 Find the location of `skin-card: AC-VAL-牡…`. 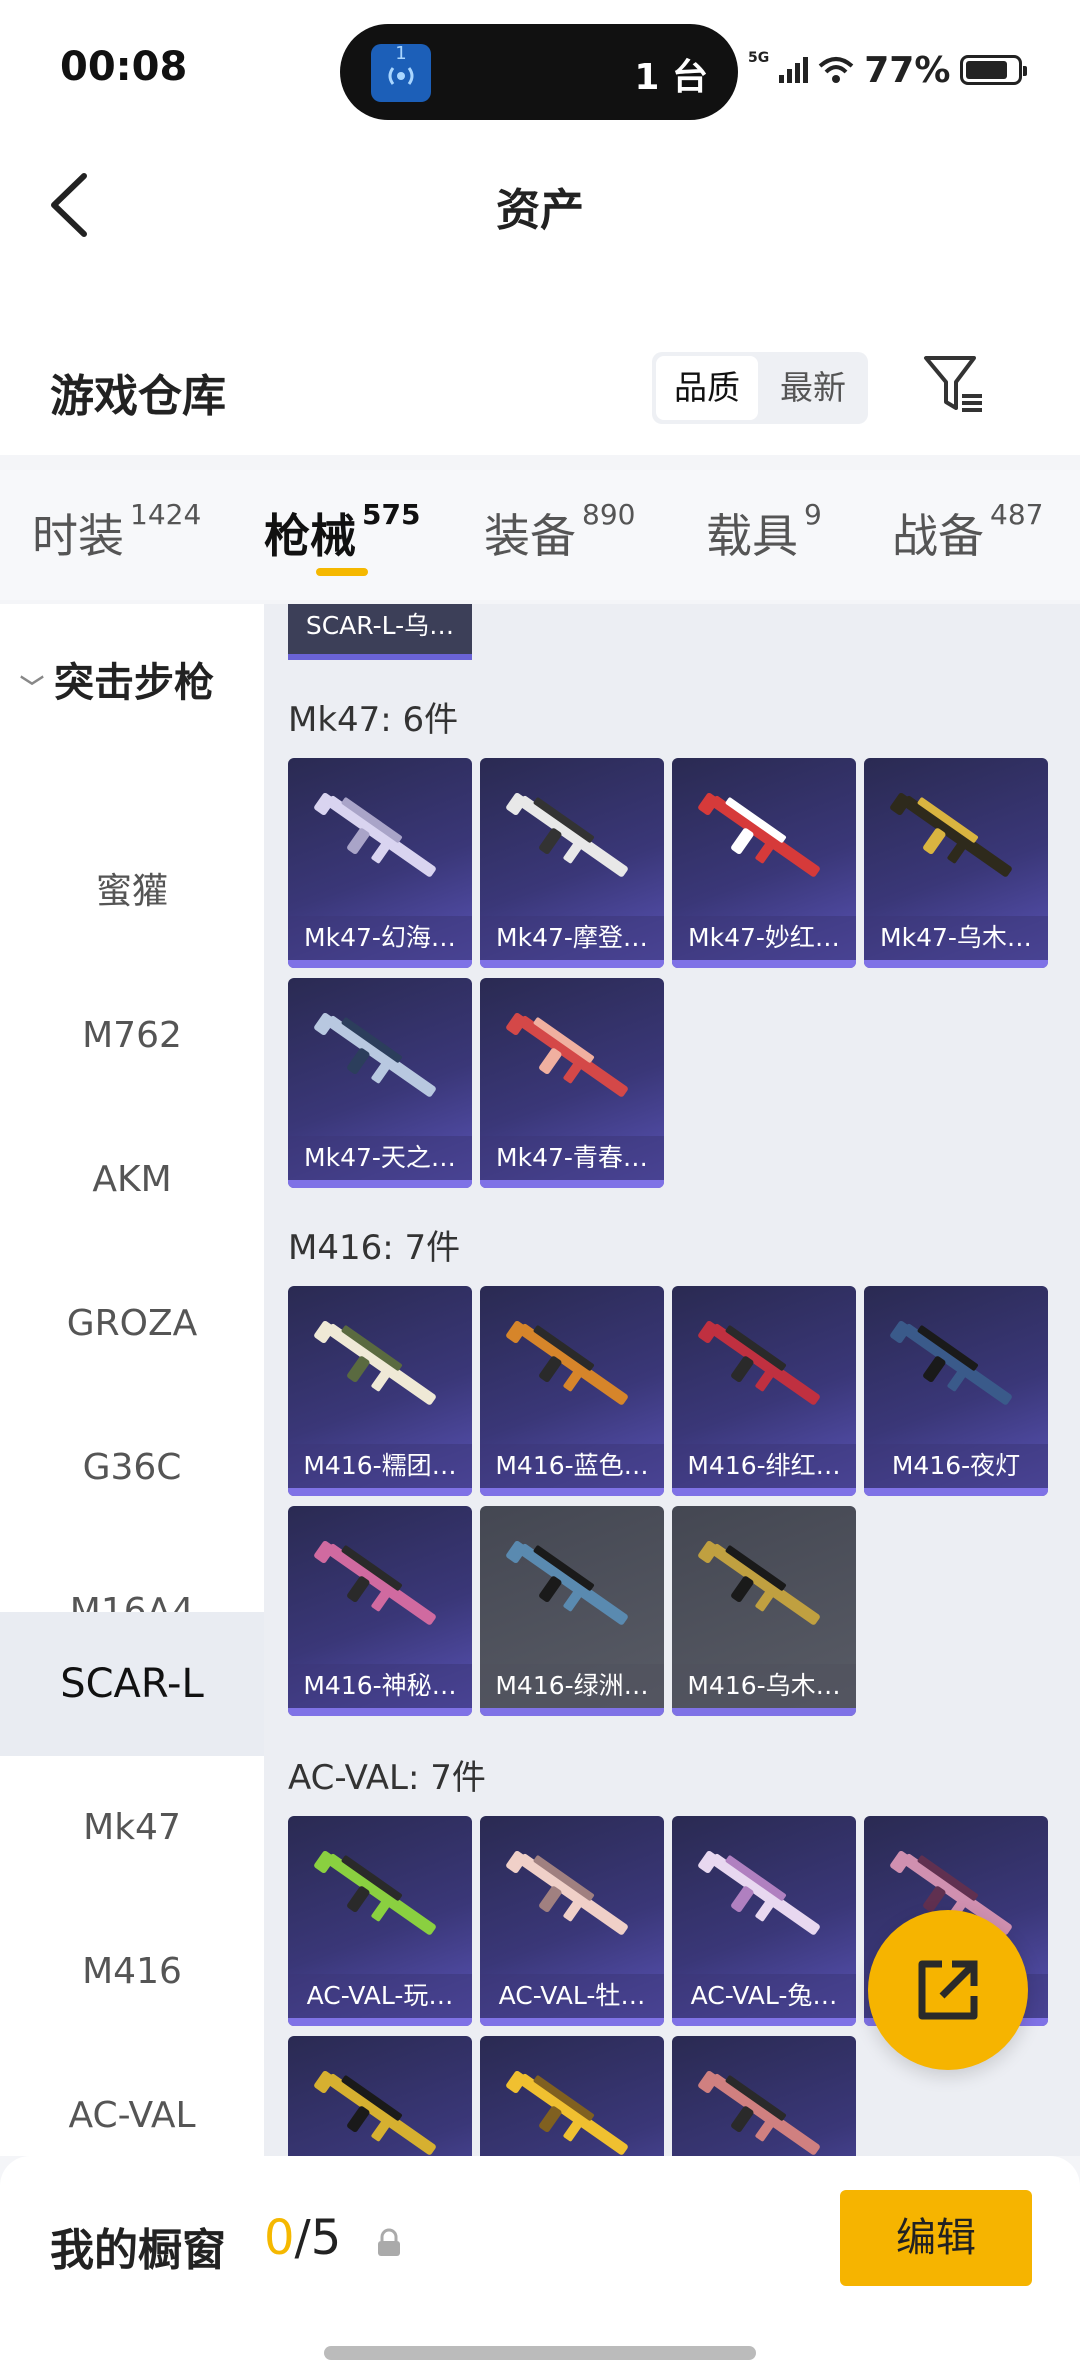

skin-card: AC-VAL-牡… is located at coordinates (572, 1921).